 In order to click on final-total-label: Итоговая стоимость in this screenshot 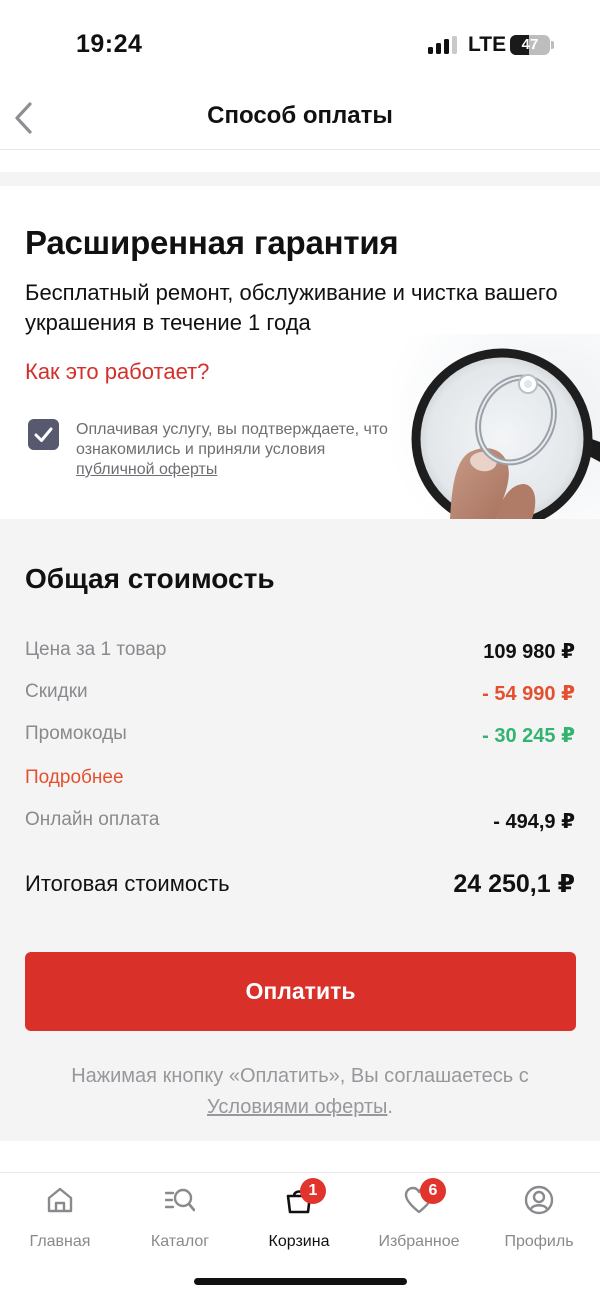, I will do `click(127, 883)`.